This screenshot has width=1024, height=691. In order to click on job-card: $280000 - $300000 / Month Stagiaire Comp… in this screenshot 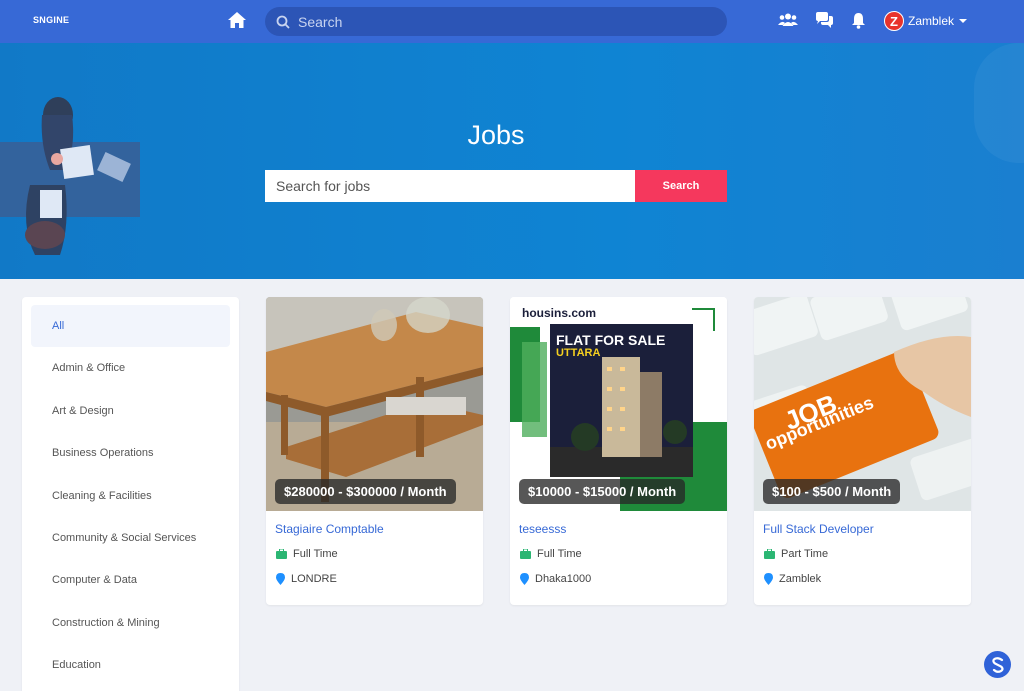, I will do `click(374, 451)`.